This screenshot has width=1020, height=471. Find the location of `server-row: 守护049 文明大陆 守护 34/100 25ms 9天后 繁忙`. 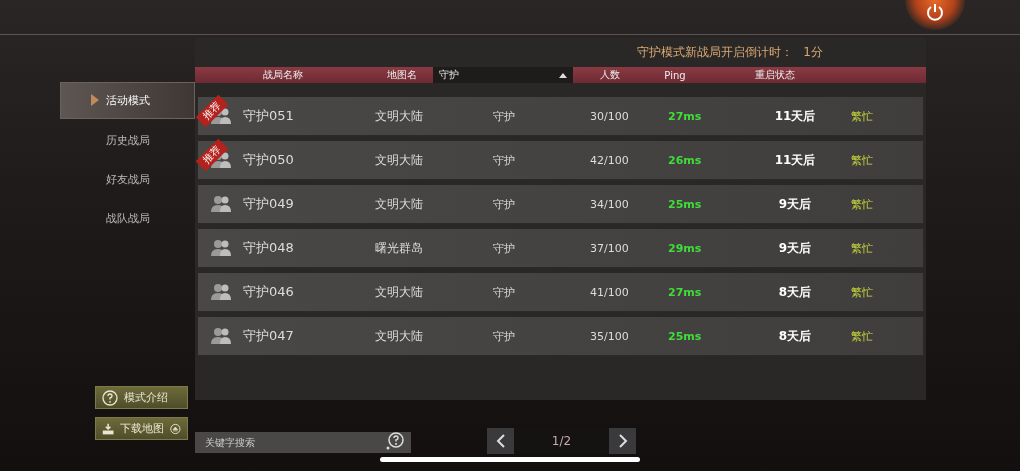

server-row: 守护049 文明大陆 守护 34/100 25ms 9天后 繁忙 is located at coordinates (560, 204).